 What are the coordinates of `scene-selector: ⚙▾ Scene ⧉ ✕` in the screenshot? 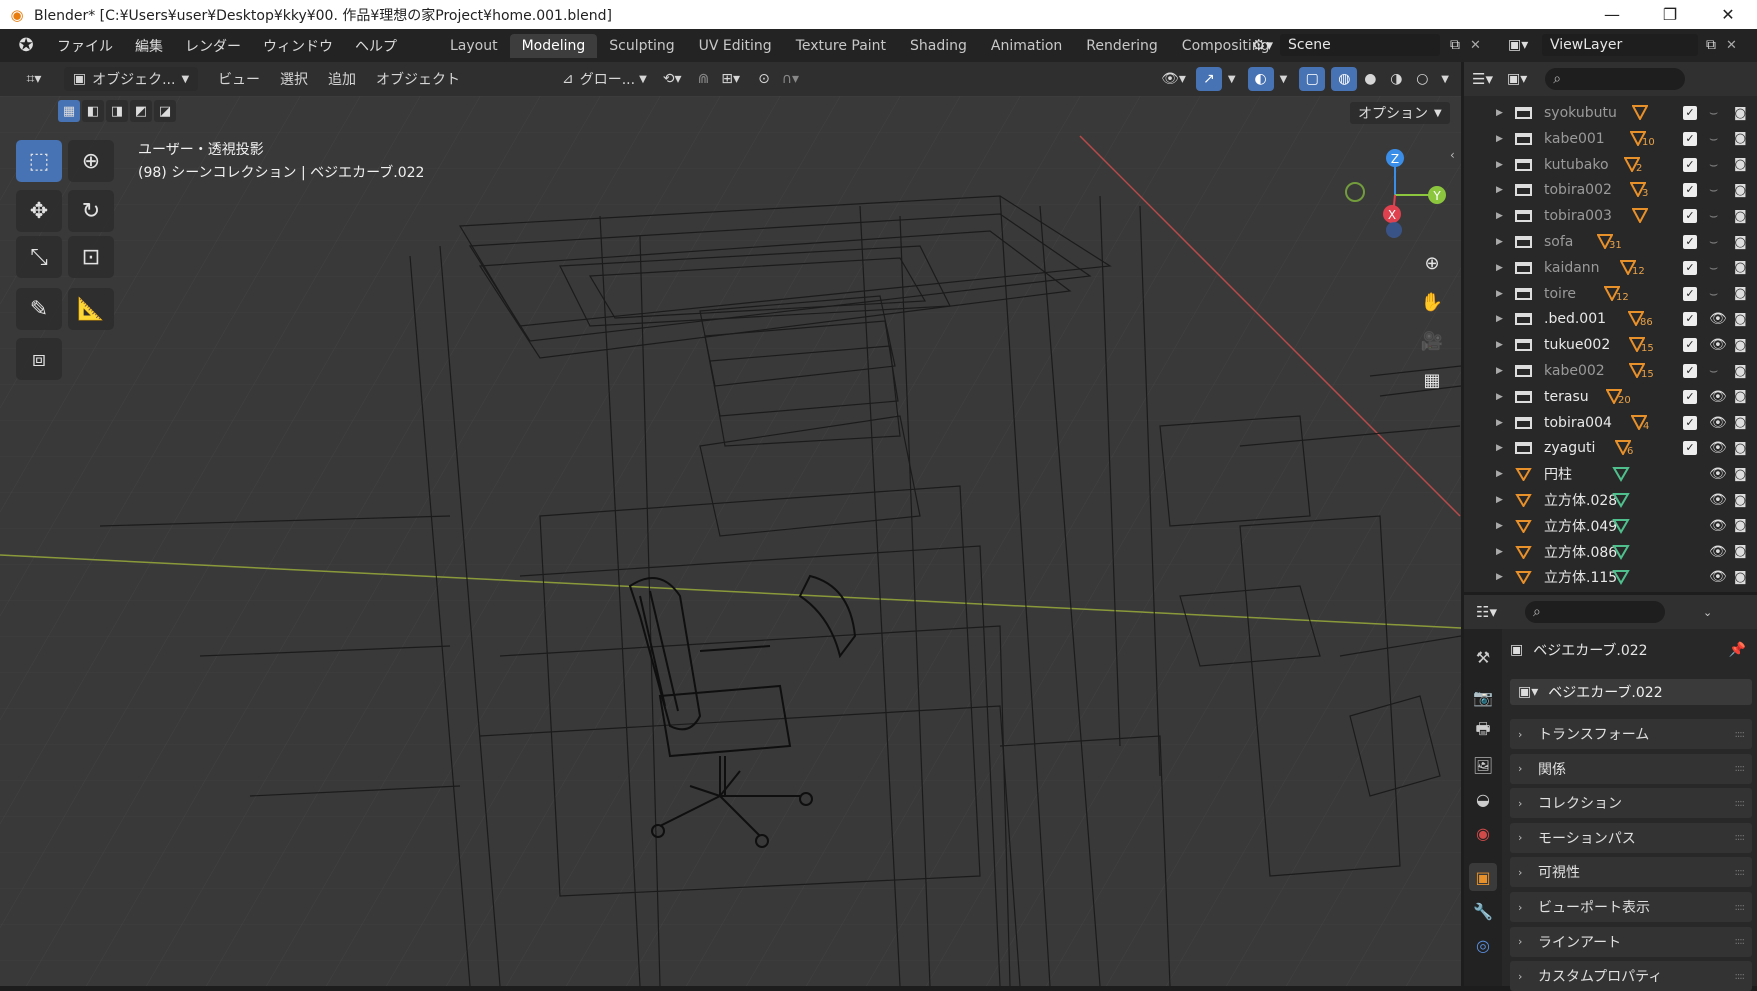 It's located at (1372, 45).